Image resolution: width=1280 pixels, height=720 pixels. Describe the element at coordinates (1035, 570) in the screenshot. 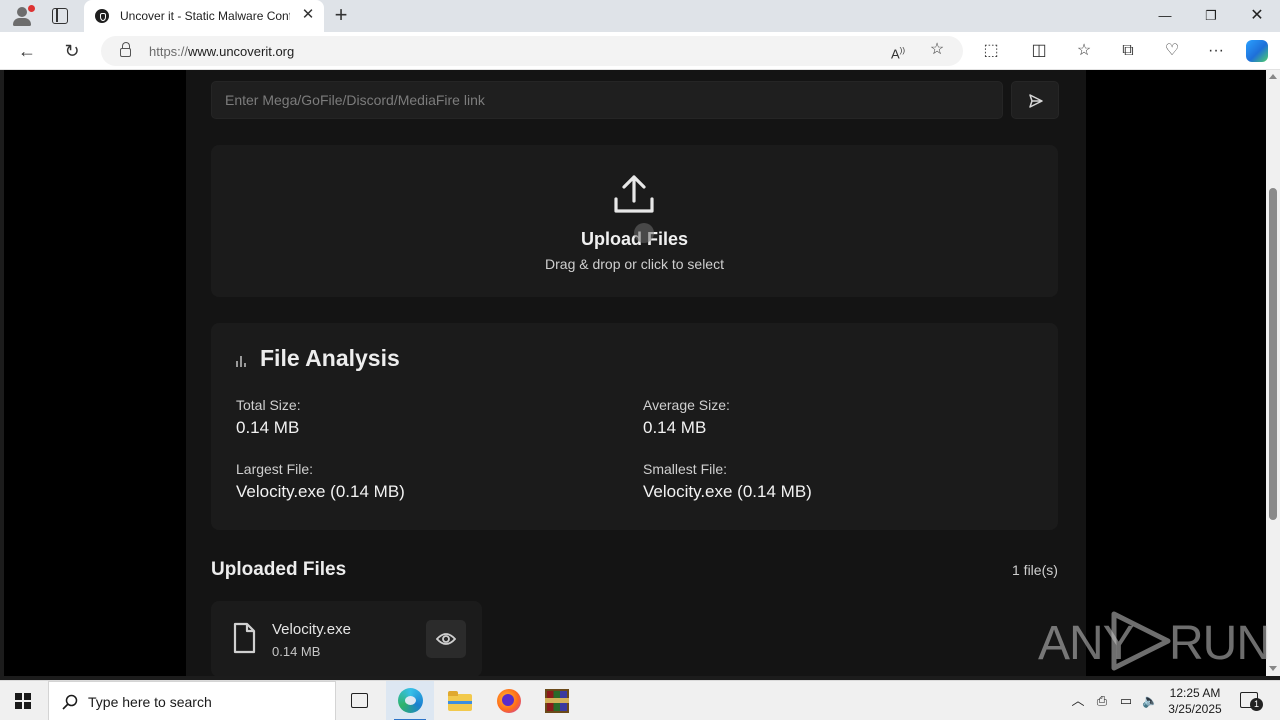

I see `uploaded-files-count: 1 file(s)` at that location.